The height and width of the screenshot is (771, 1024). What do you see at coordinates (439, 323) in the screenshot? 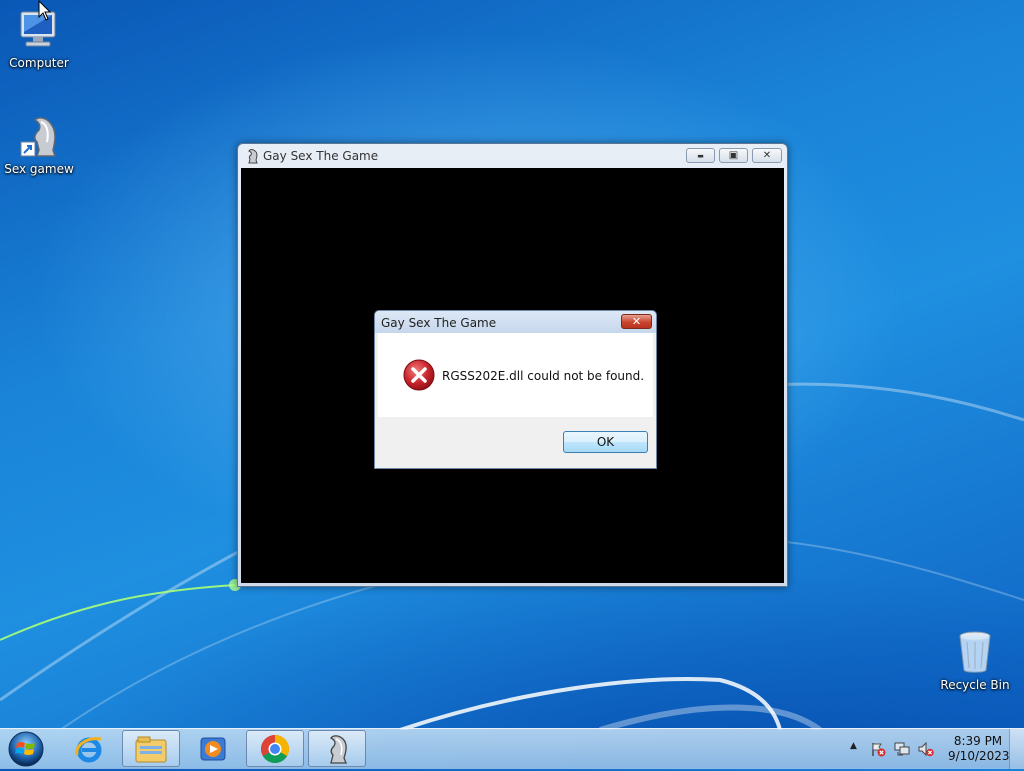
I see `dialog-title: Gay Sex The Game` at bounding box center [439, 323].